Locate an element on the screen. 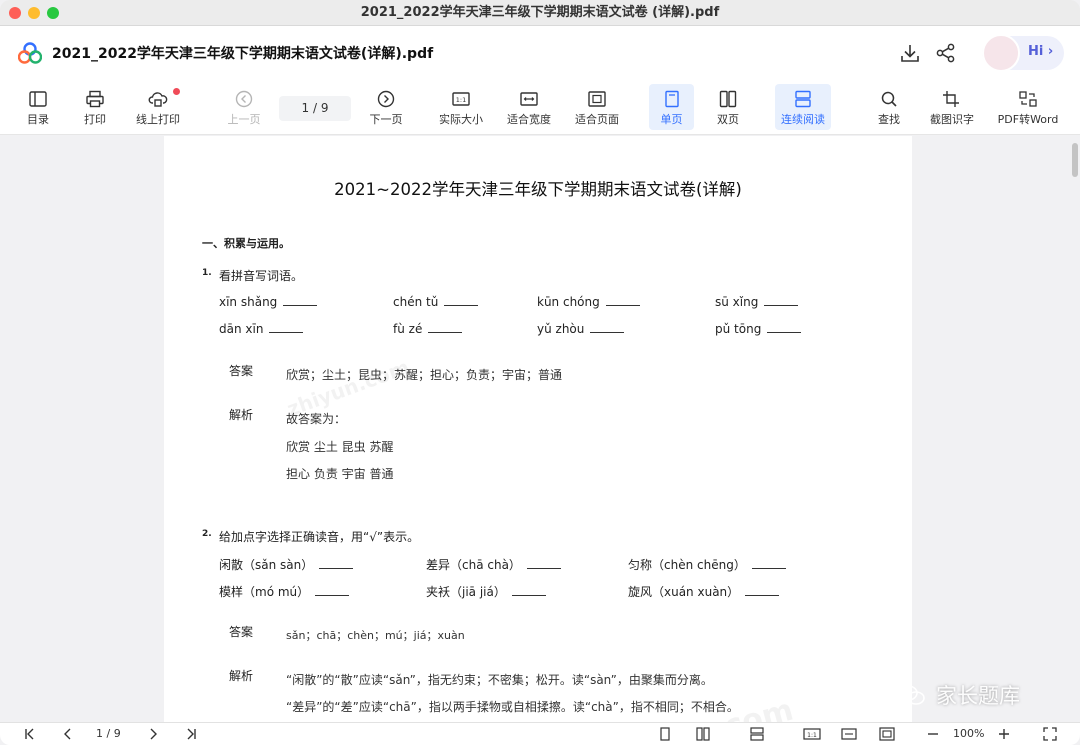 Image resolution: width=1080 pixels, height=745 pixels. close-window-button is located at coordinates (15, 13).